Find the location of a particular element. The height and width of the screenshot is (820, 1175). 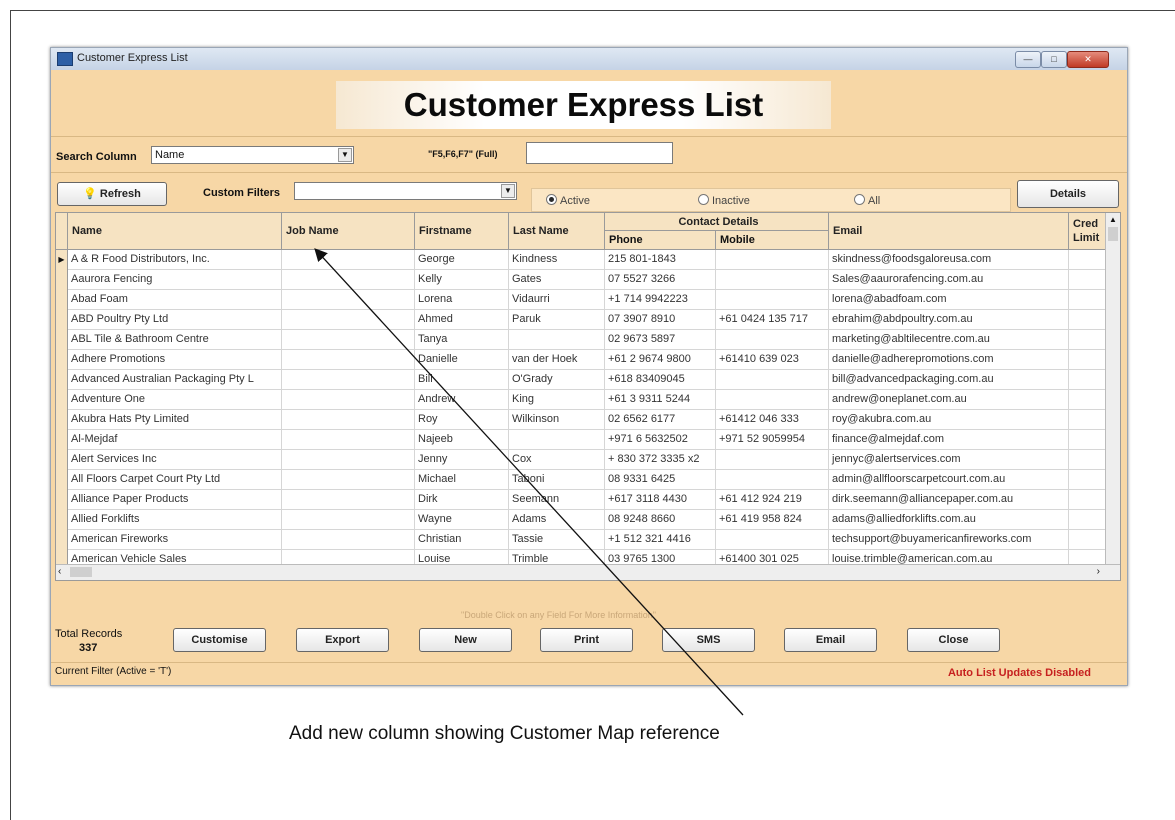

cell-name: Al-Mejdaf is located at coordinates (175, 440).